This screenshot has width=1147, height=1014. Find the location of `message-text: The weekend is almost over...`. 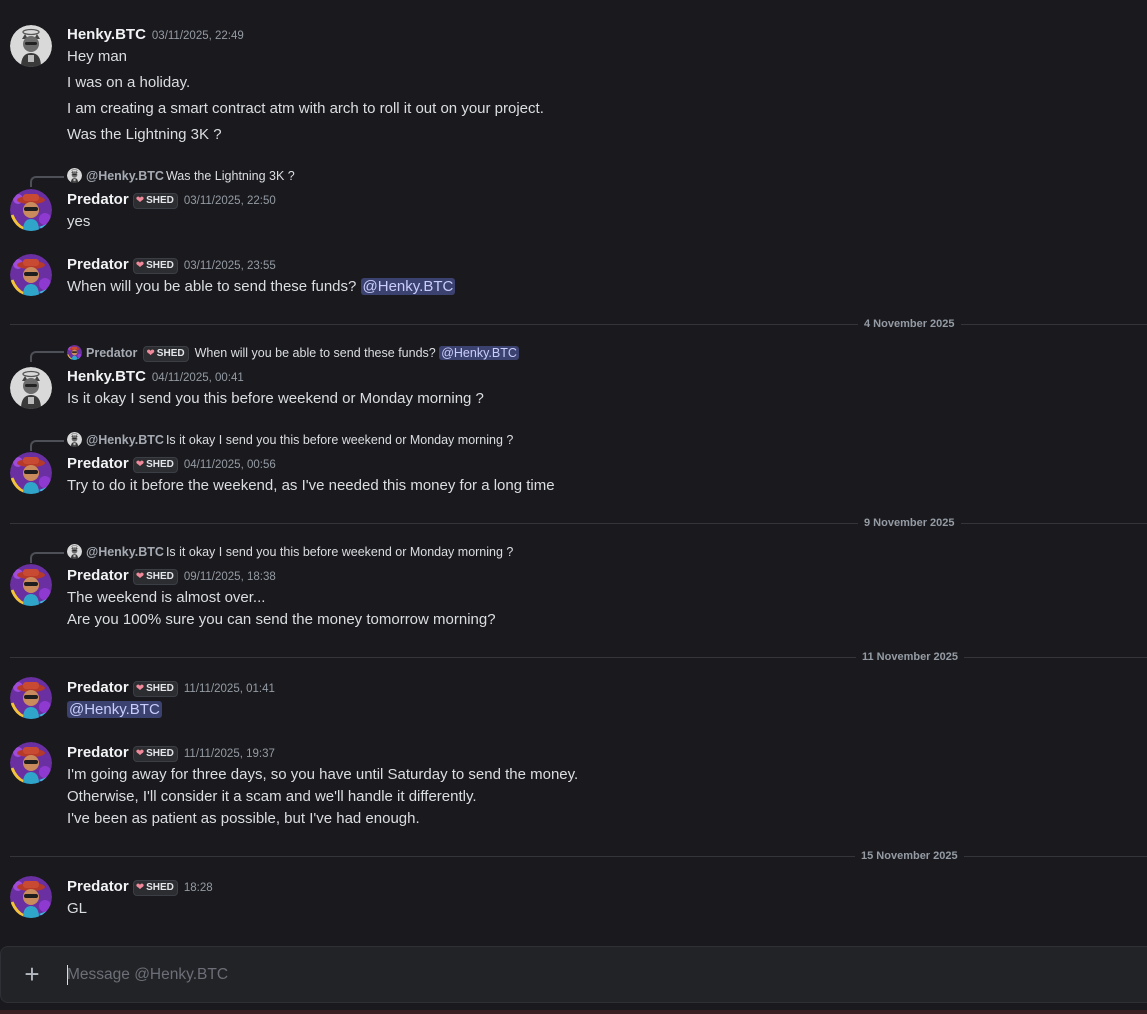

message-text: The weekend is almost over... is located at coordinates (166, 597).